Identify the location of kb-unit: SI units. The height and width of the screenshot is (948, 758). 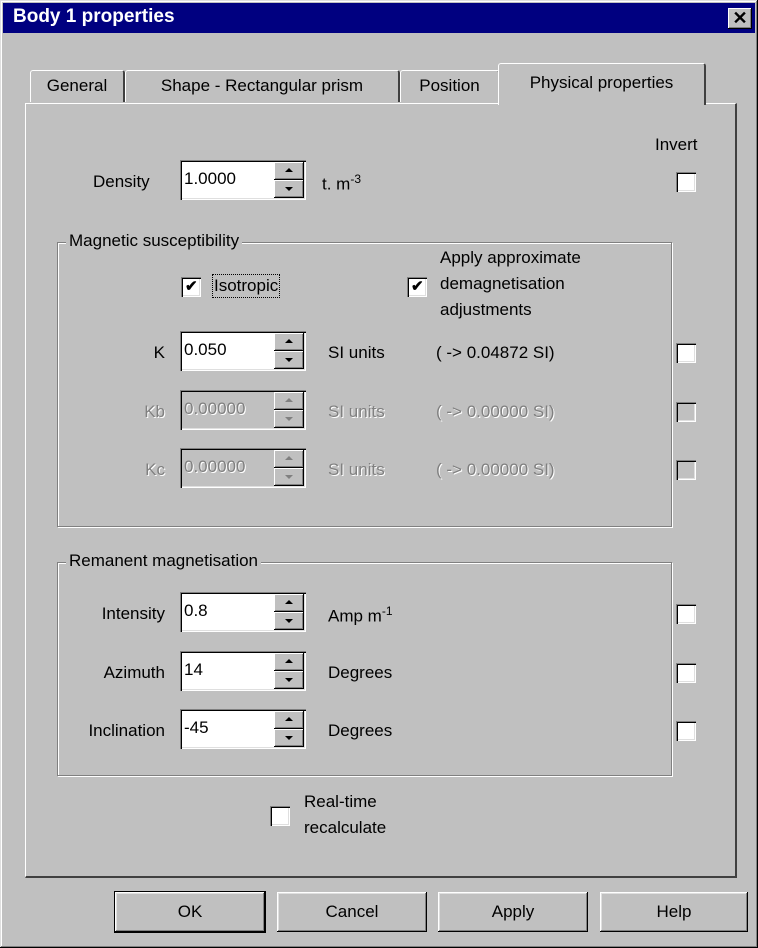
(356, 411).